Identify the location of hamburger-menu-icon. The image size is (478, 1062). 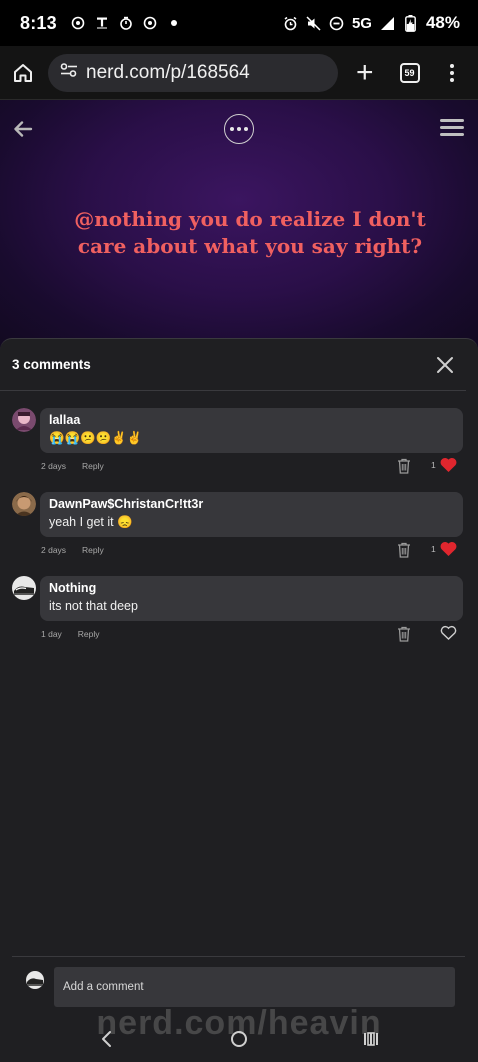
(452, 127).